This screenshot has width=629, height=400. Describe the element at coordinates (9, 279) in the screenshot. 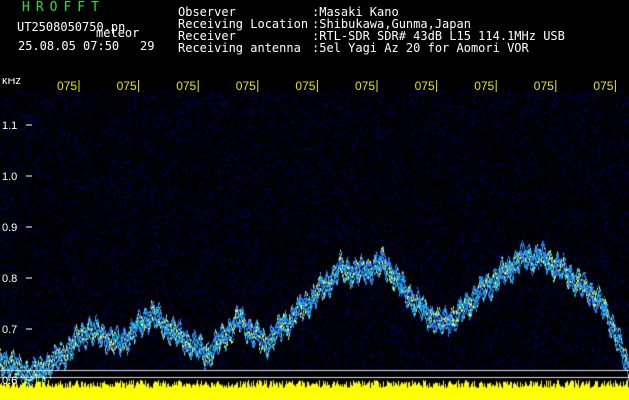

I see `y-tick-label: 0.8` at that location.